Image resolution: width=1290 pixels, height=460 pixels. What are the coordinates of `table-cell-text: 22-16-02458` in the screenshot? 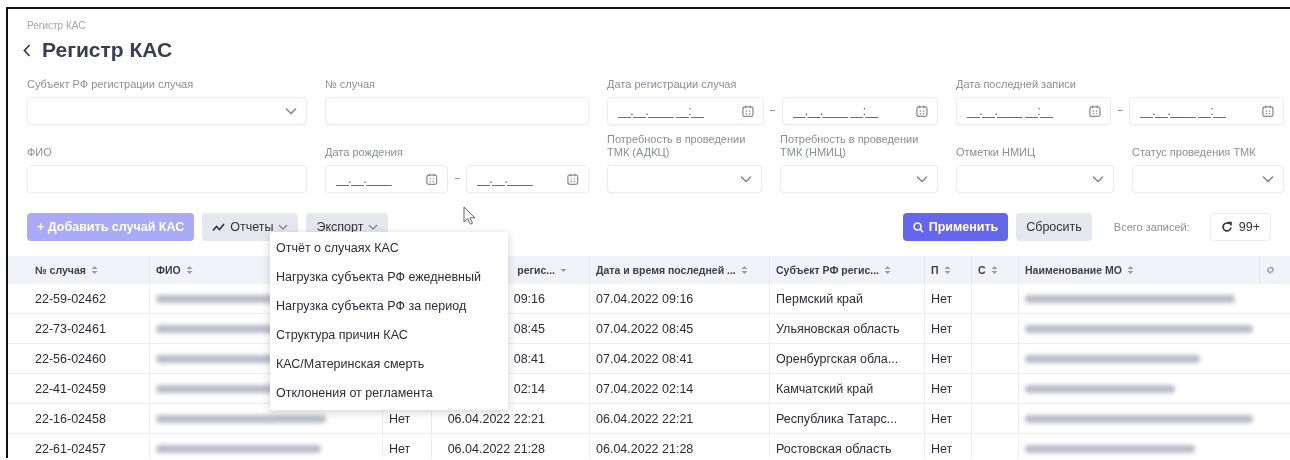 It's located at (70, 419).